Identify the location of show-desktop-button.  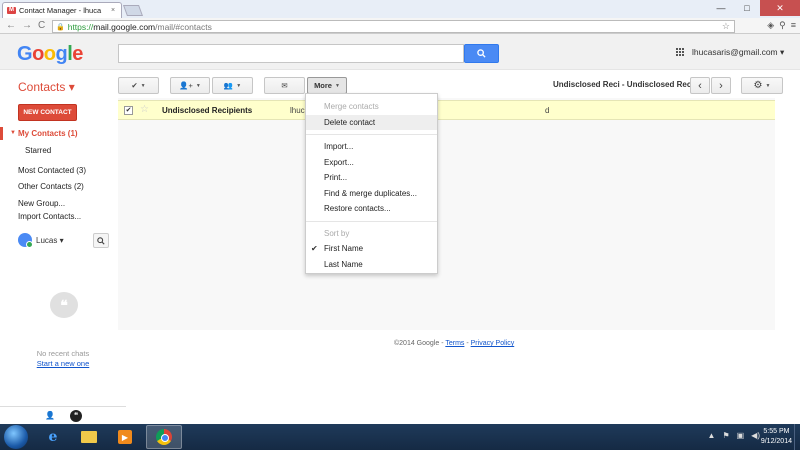
(797, 437).